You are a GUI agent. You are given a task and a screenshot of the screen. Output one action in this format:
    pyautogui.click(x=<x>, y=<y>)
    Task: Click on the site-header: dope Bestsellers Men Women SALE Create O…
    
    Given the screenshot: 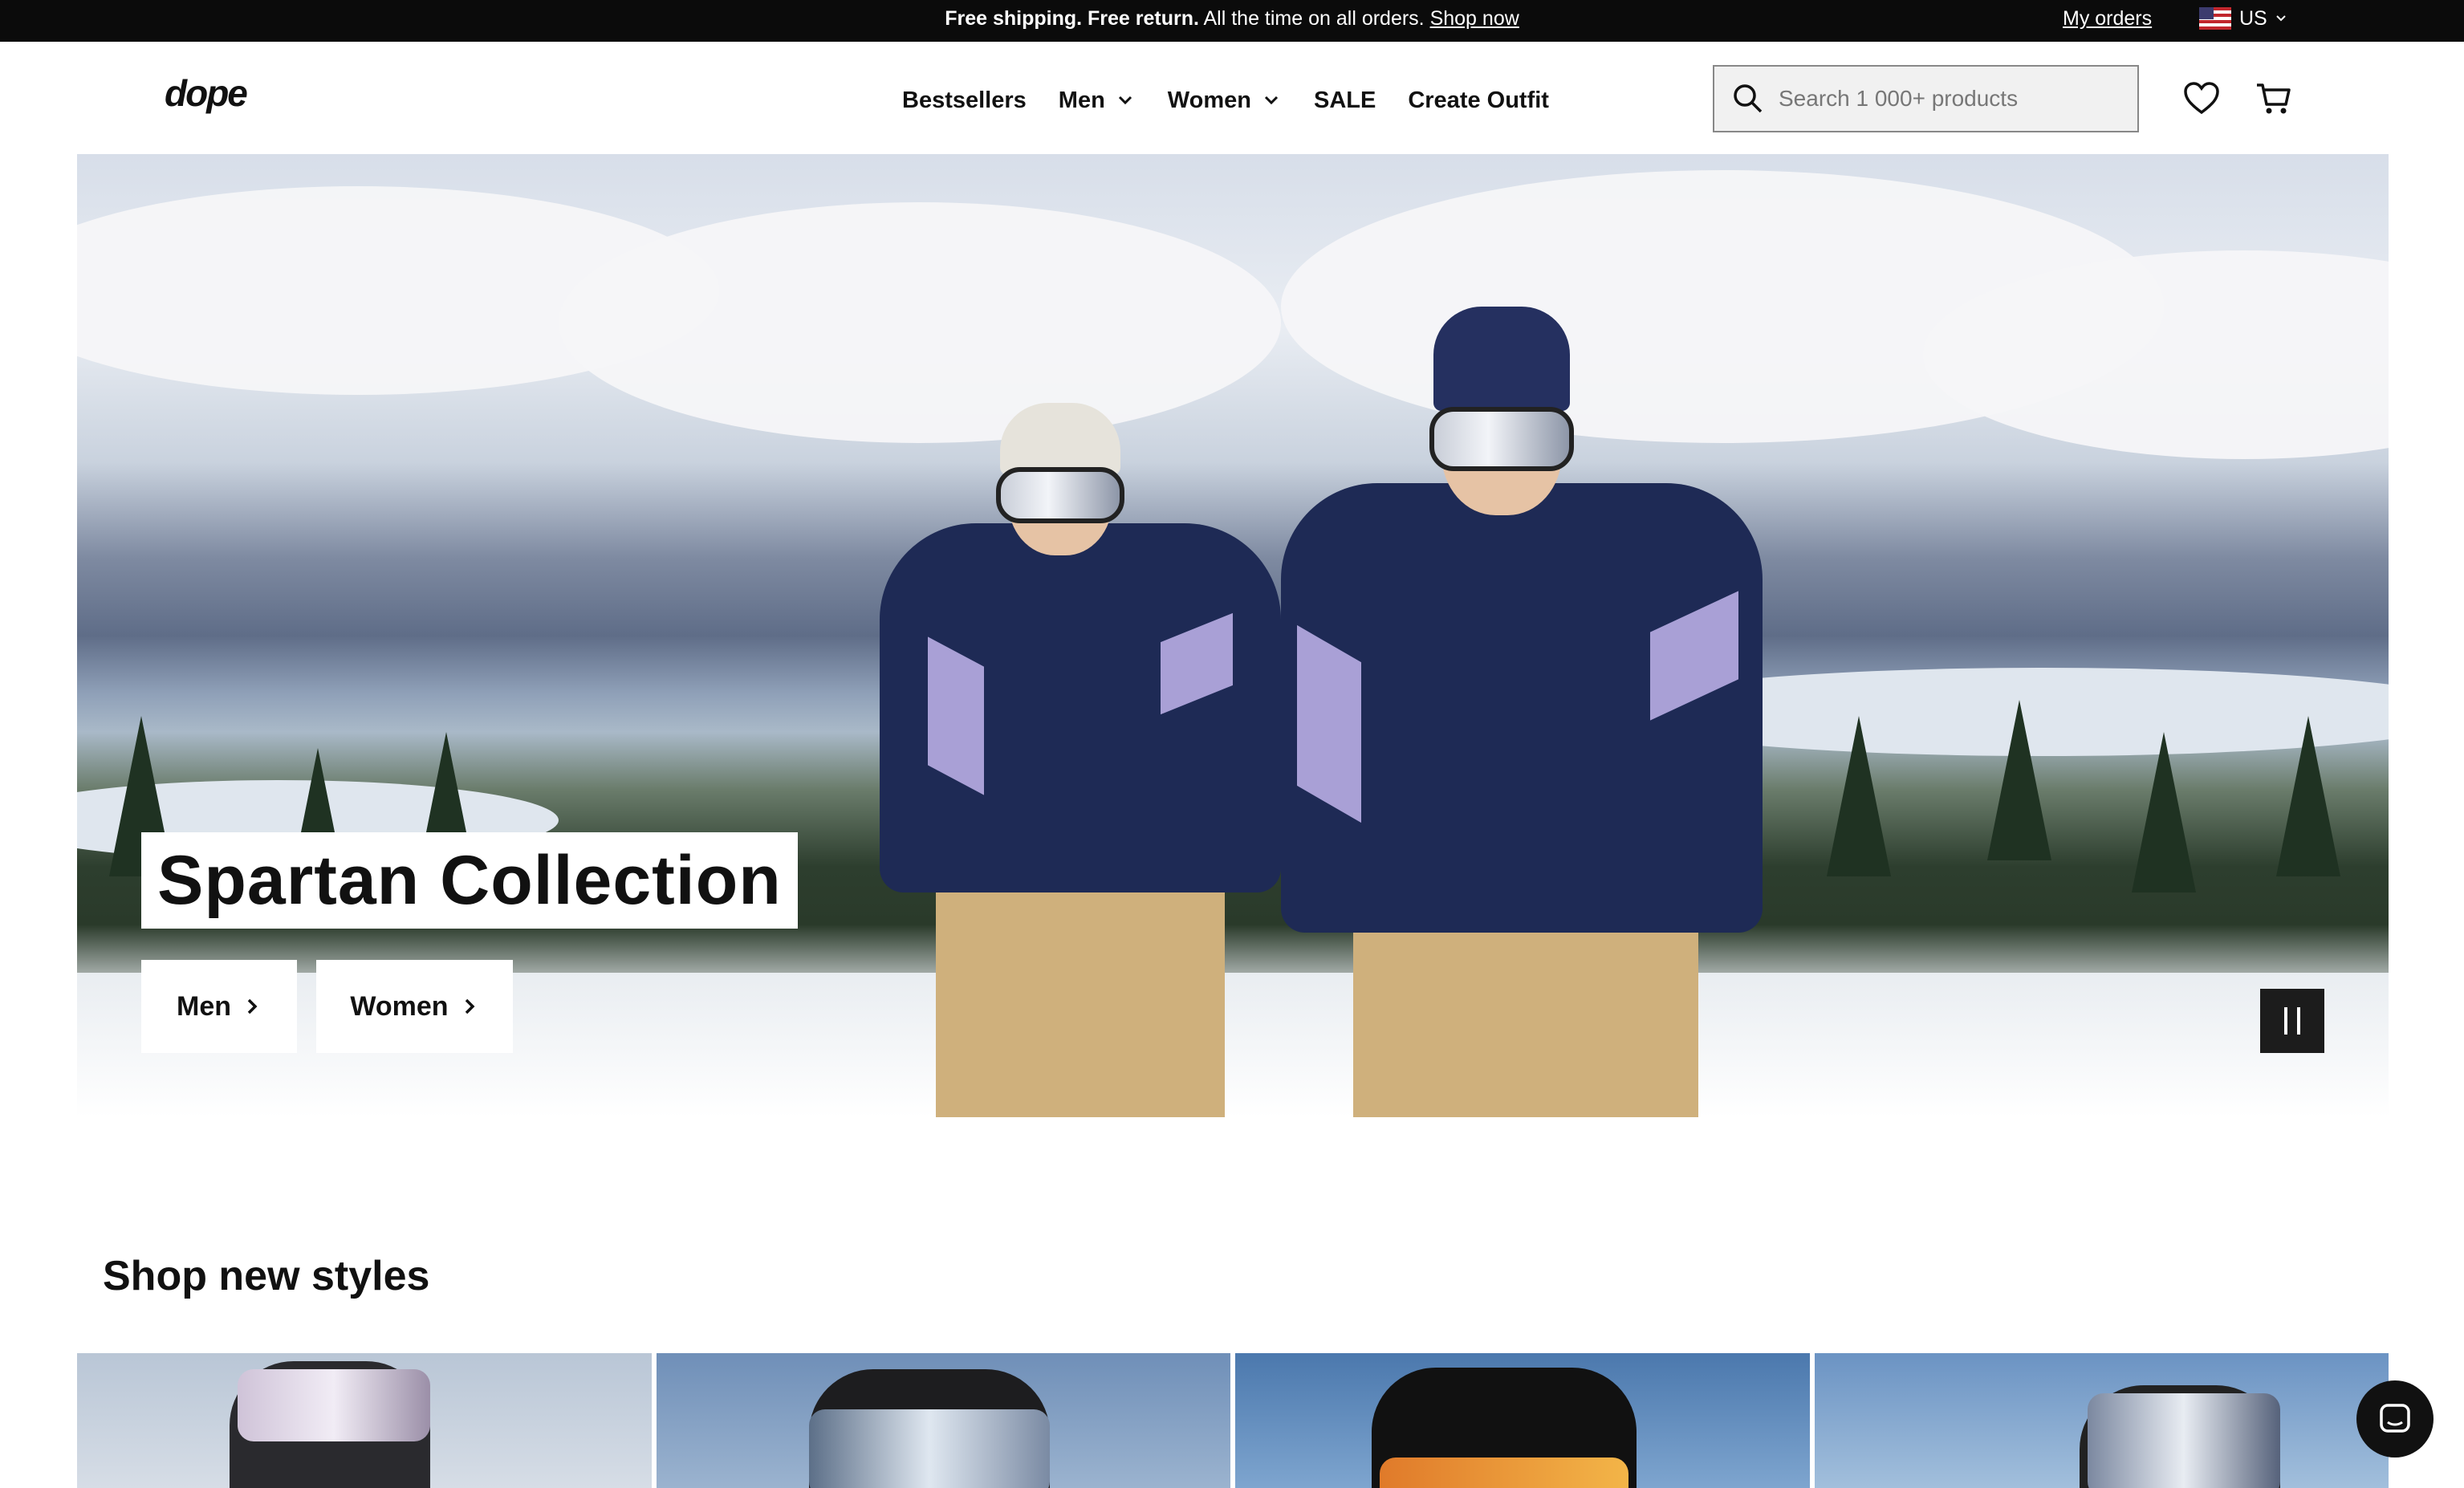 What is the action you would take?
    pyautogui.click(x=1232, y=98)
    